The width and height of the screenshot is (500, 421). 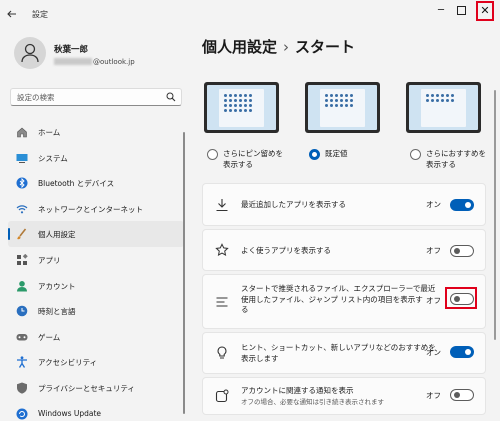 What do you see at coordinates (325, 47) in the screenshot?
I see `page-title: スタート` at bounding box center [325, 47].